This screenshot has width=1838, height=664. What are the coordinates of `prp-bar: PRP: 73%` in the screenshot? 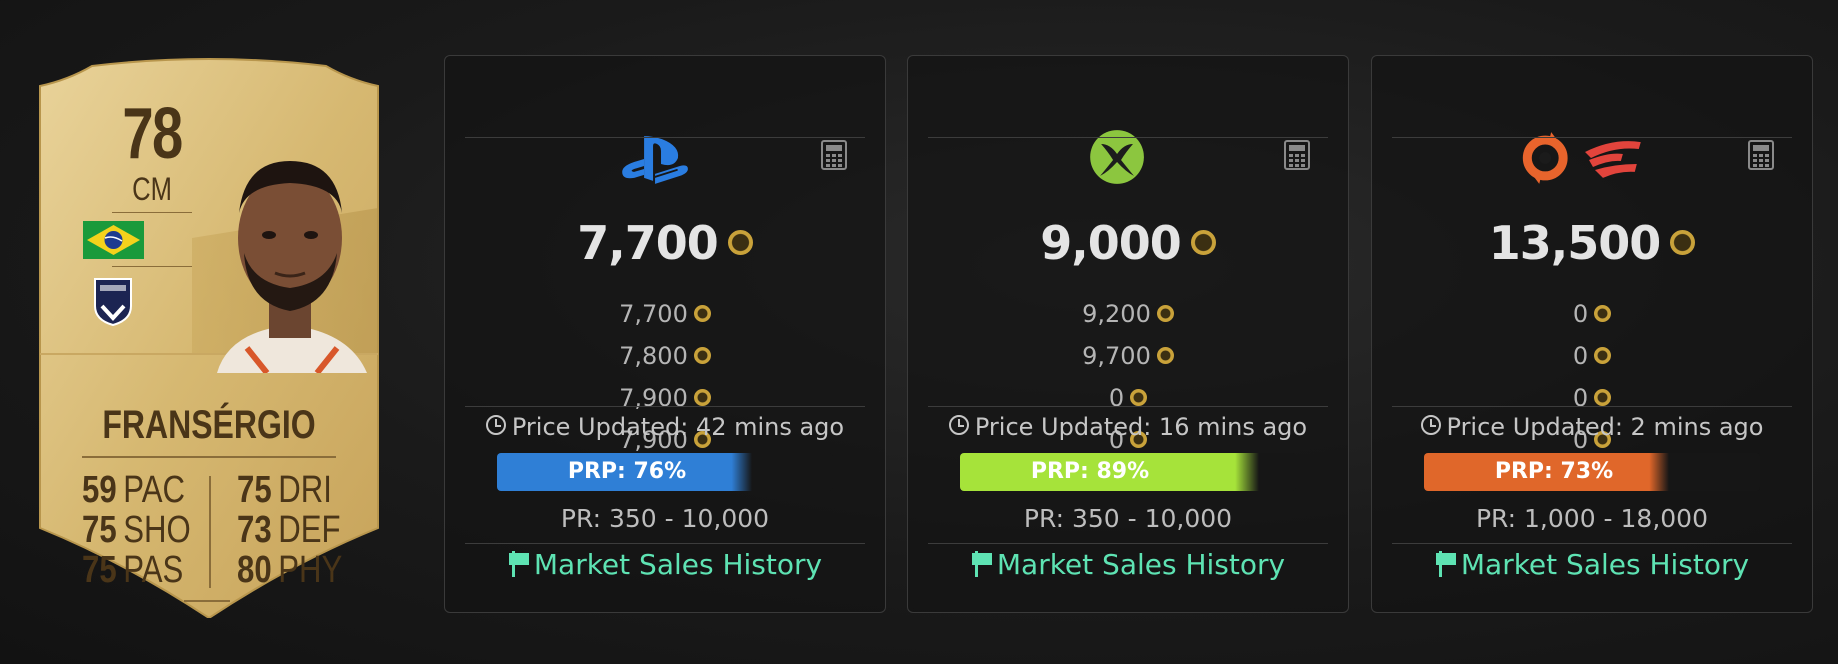 It's located at (1592, 472).